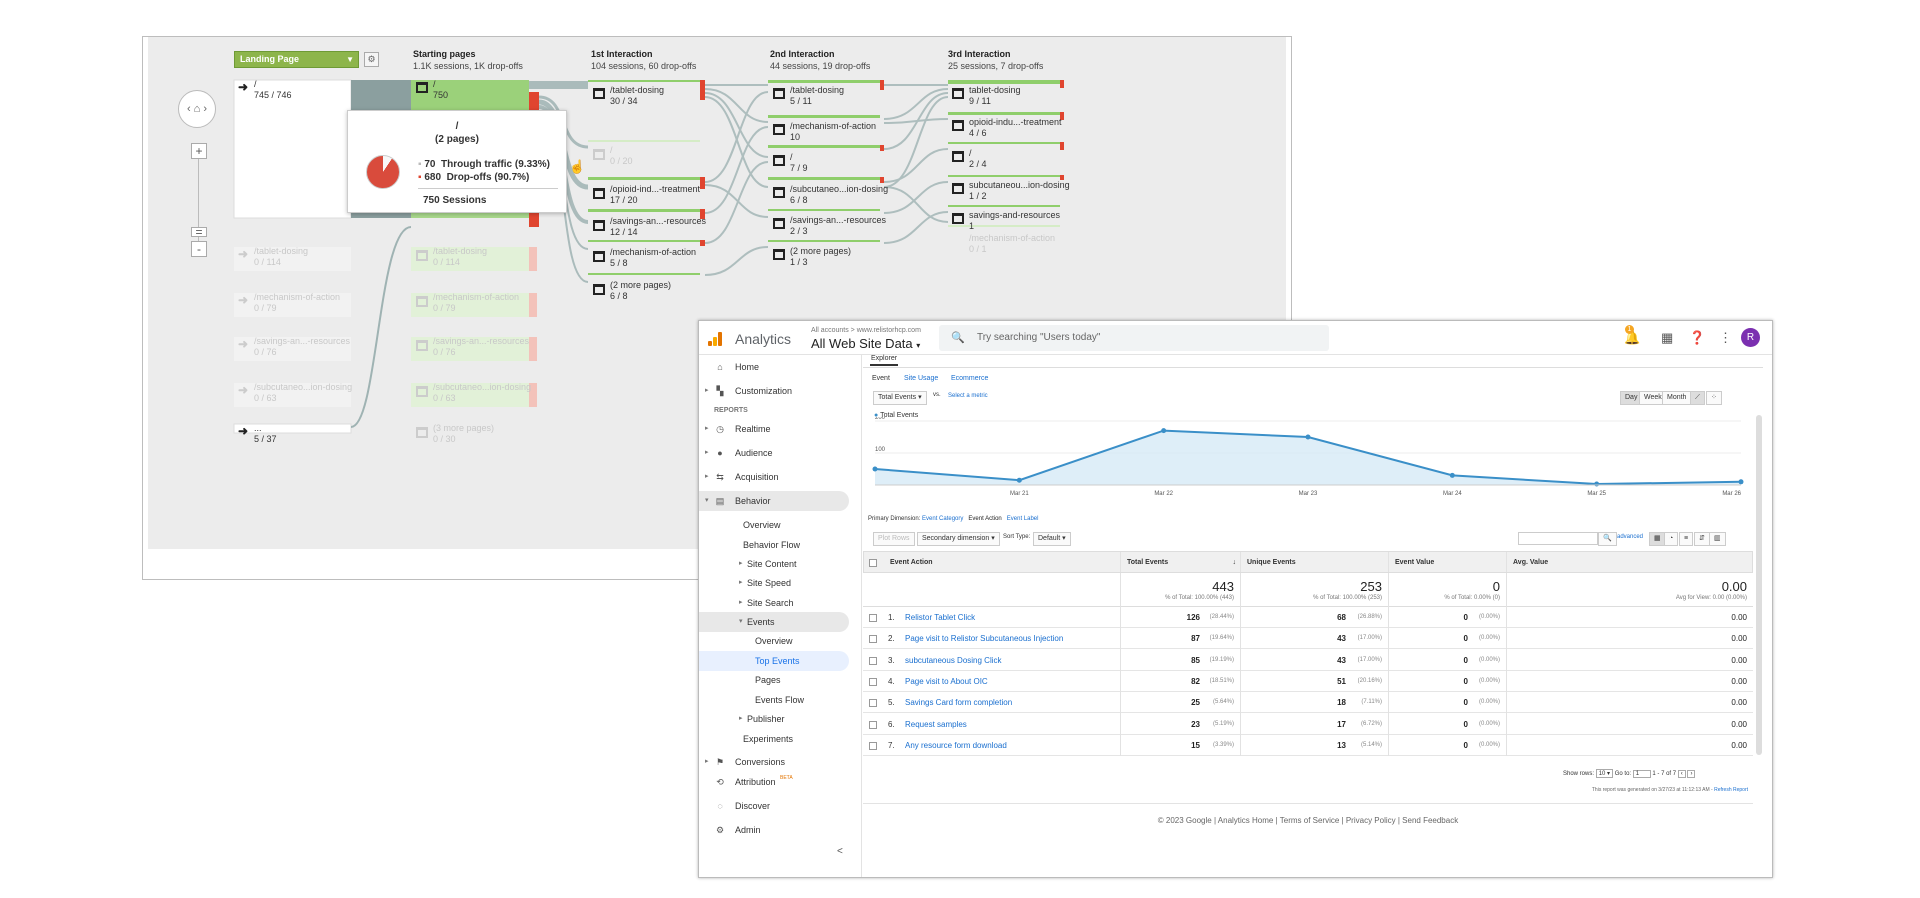  Describe the element at coordinates (839, 195) in the screenshot. I see `flow-node: /subcutaneo...ion-dosing 6 / 8` at that location.